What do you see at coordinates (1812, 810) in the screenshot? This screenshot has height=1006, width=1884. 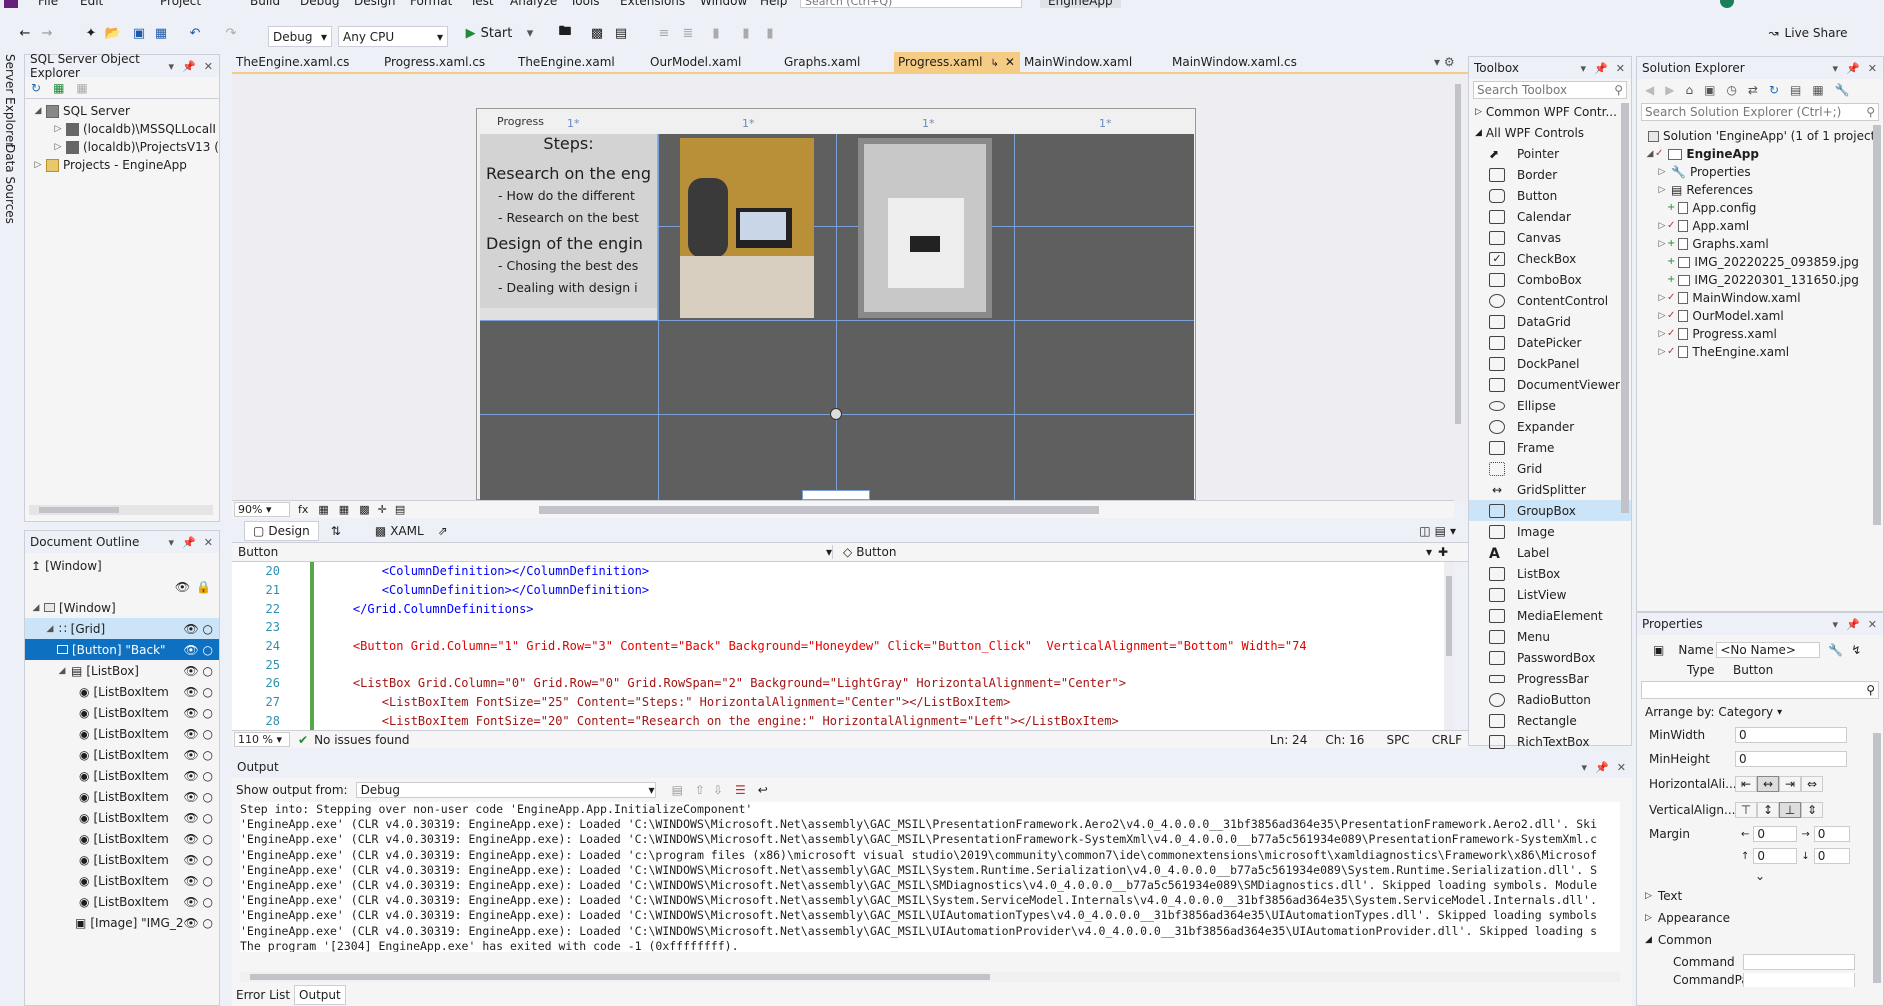 I see `valign-stretch-icon: ⇕` at bounding box center [1812, 810].